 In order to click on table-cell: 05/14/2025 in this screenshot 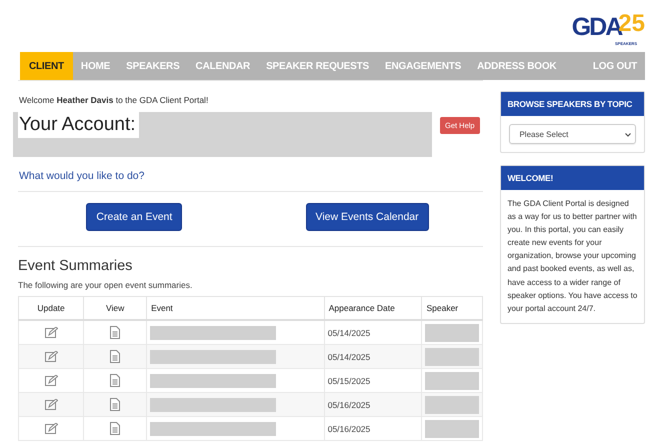, I will do `click(373, 356)`.